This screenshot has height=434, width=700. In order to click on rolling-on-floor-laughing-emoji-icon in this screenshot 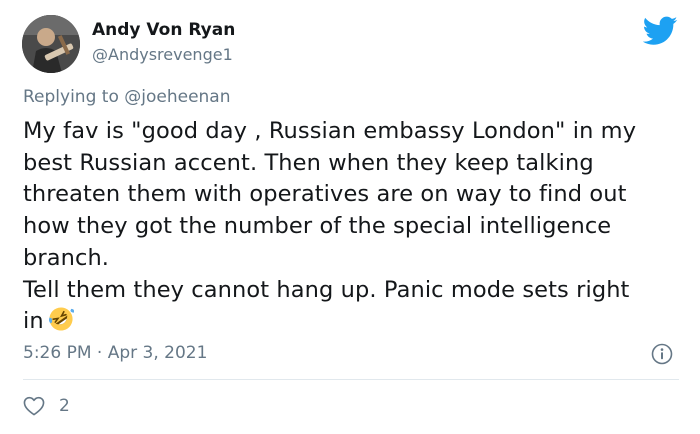, I will do `click(61, 319)`.